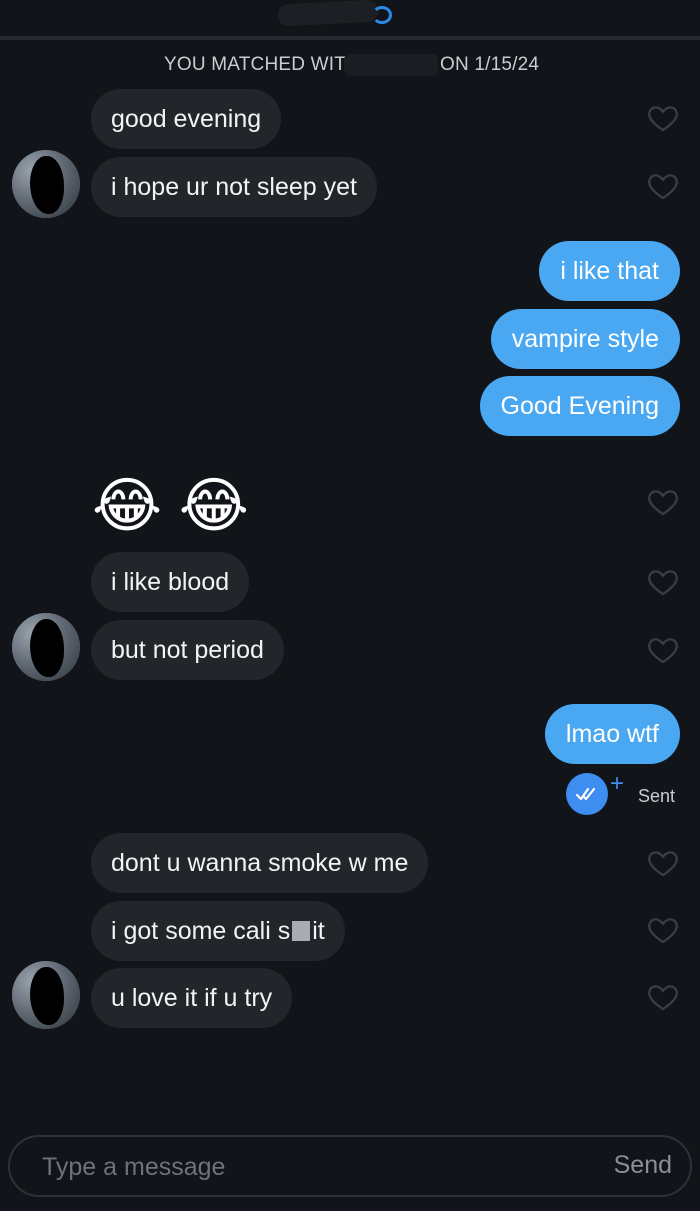  What do you see at coordinates (585, 339) in the screenshot?
I see `message-bubble-outgoing: vampire style` at bounding box center [585, 339].